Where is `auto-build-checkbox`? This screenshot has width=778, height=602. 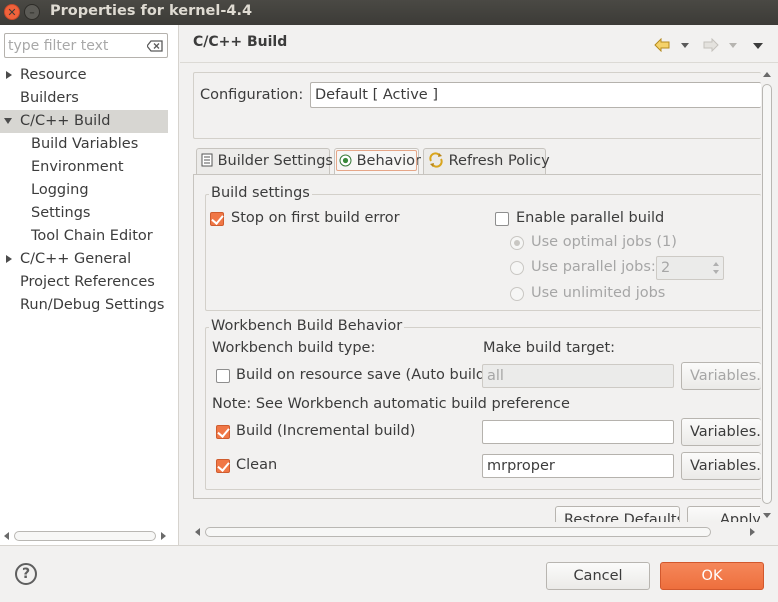
auto-build-checkbox is located at coordinates (223, 376).